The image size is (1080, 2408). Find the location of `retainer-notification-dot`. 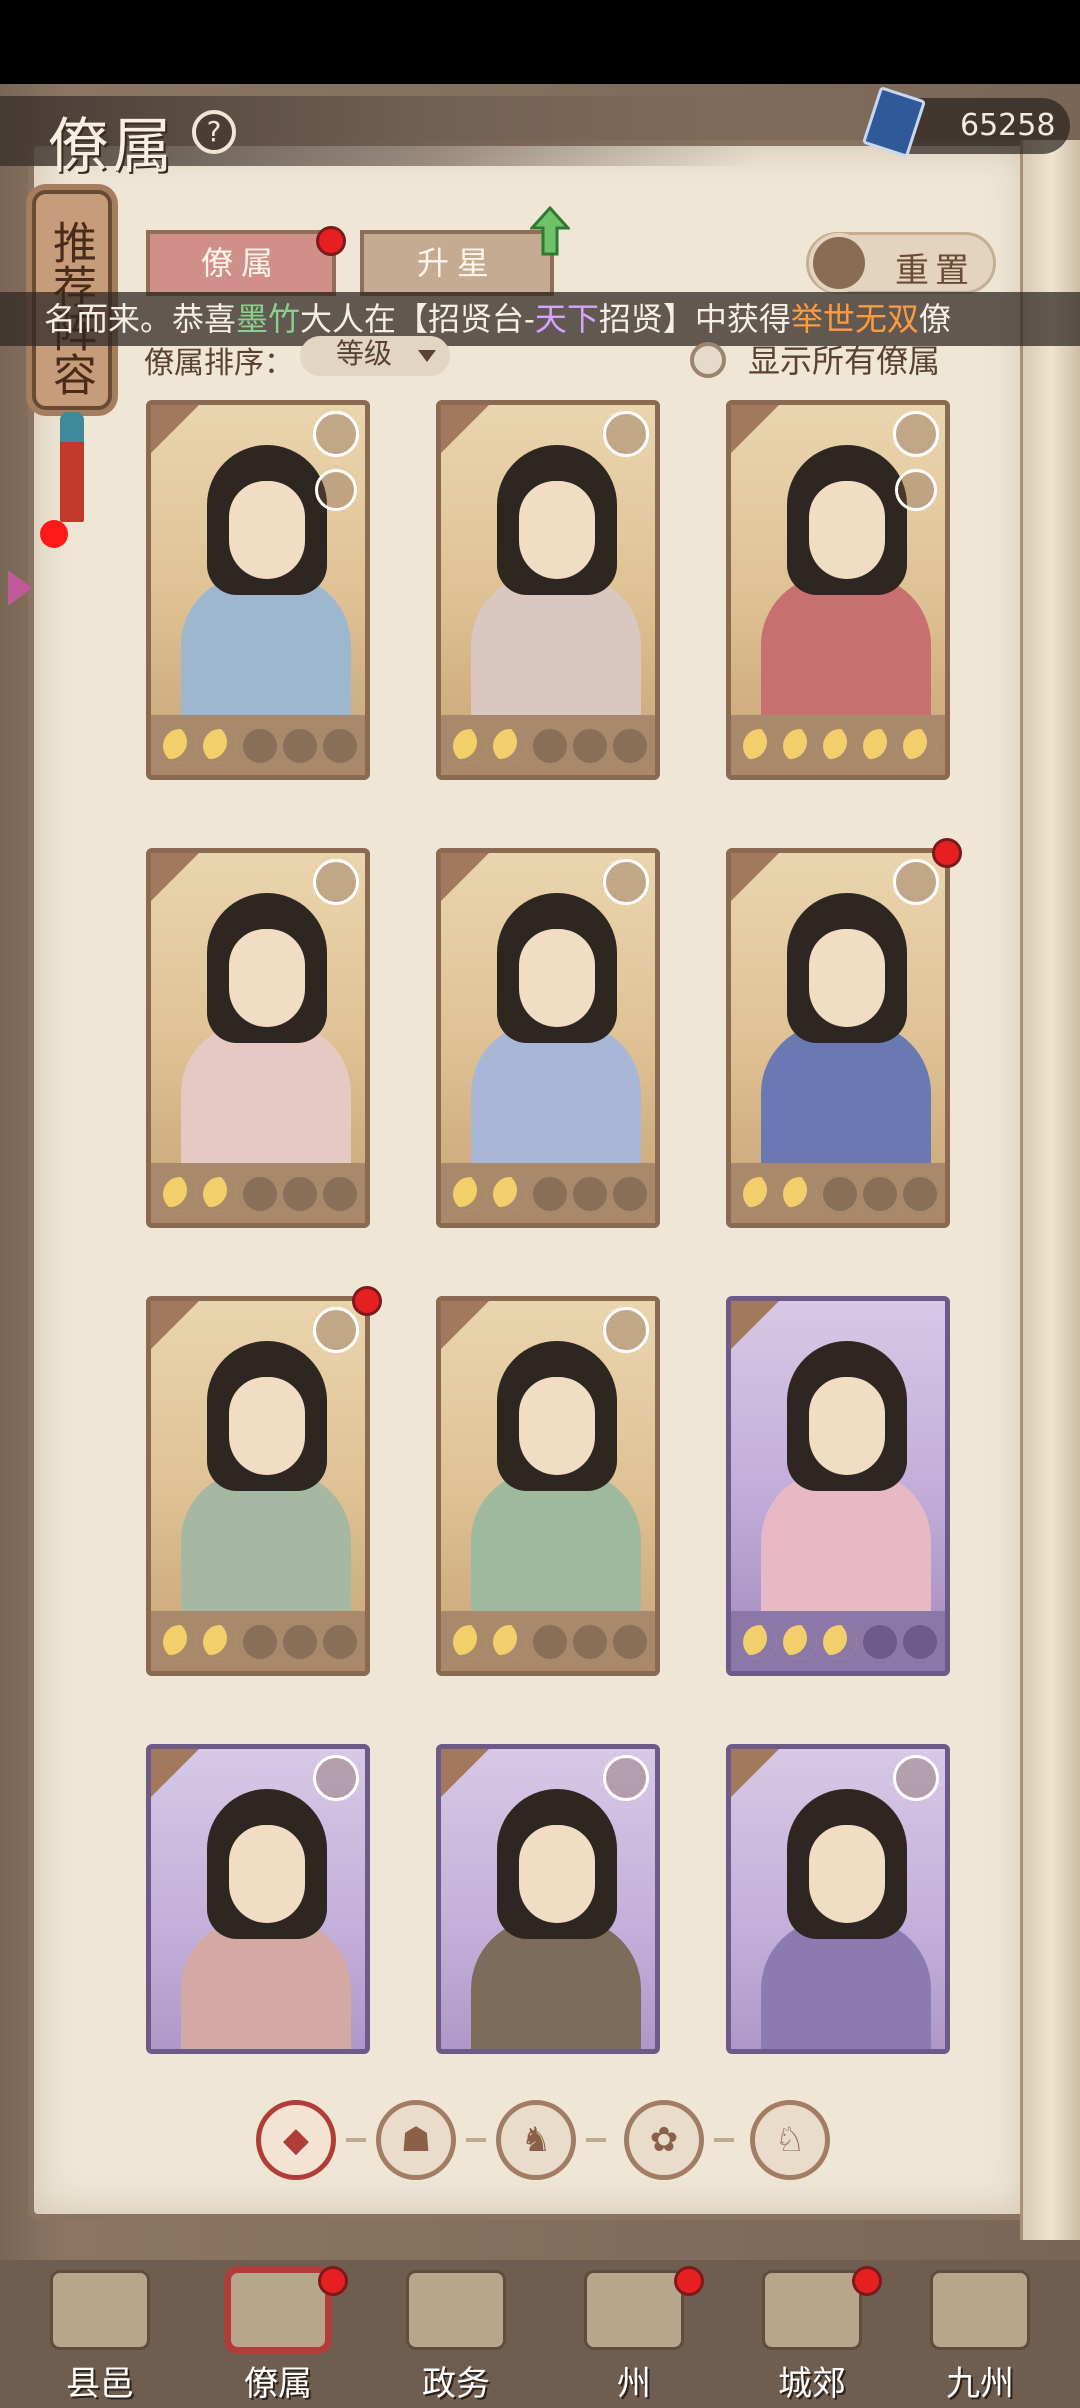

retainer-notification-dot is located at coordinates (367, 1301).